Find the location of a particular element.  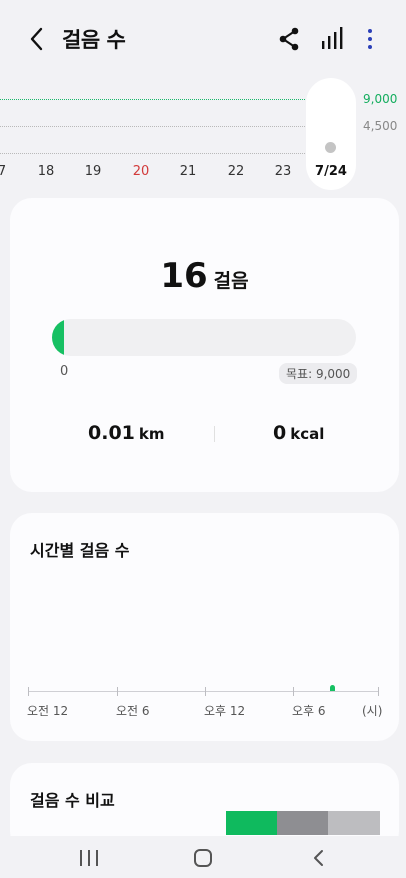

axis-label: 오전 12 is located at coordinates (48, 711).